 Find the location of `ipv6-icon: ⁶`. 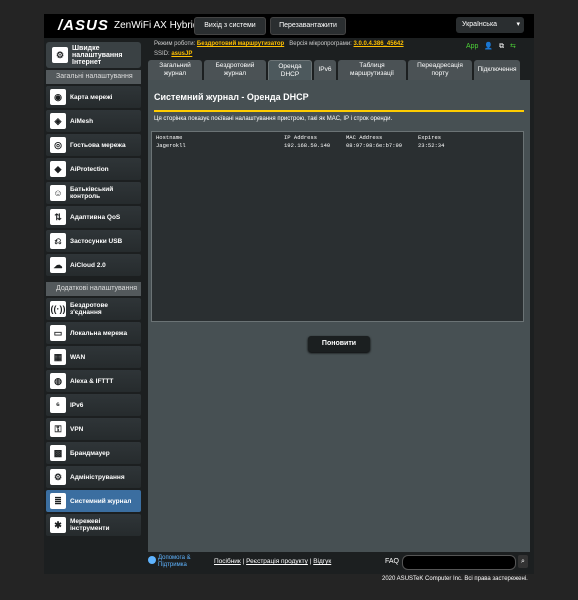

ipv6-icon: ⁶ is located at coordinates (58, 405).